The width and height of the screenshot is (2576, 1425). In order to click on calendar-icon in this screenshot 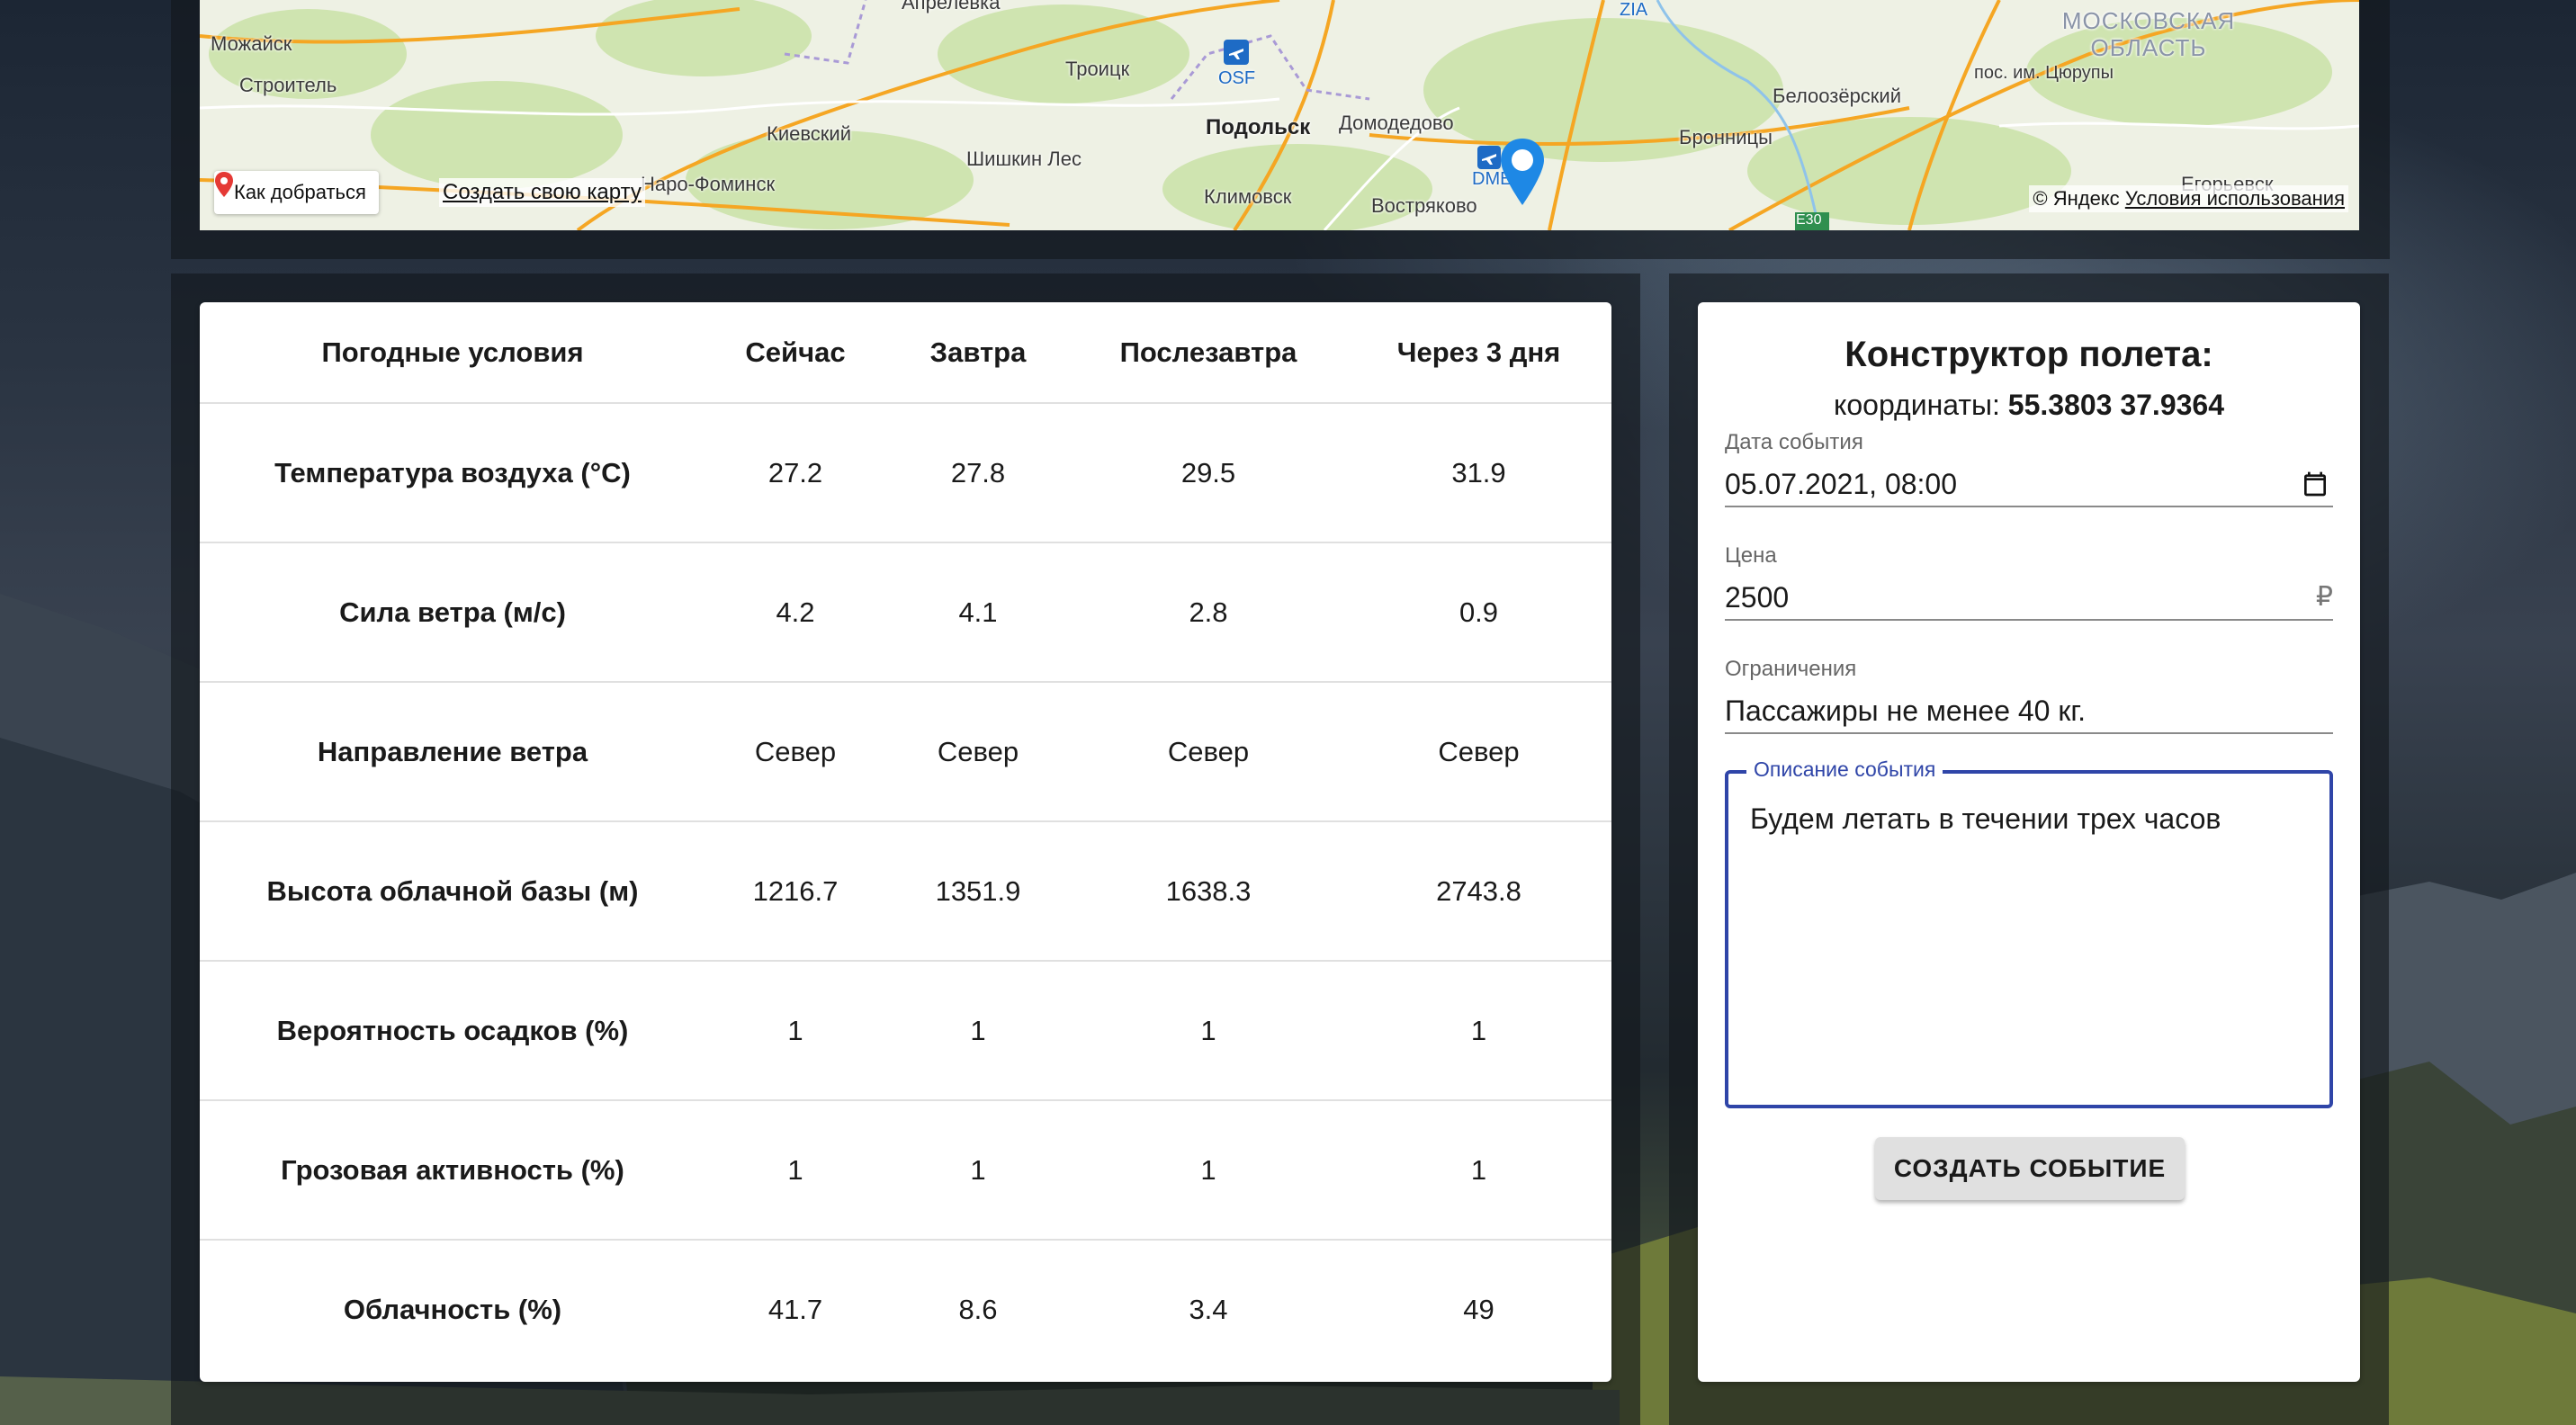, I will do `click(2315, 488)`.